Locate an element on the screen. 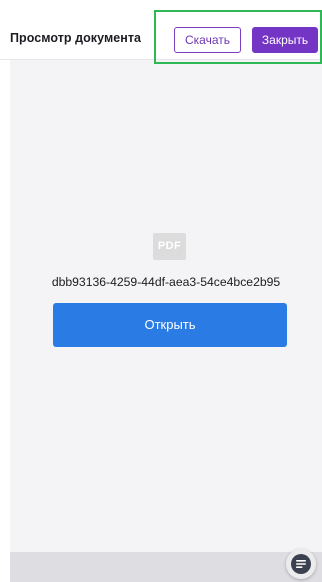  file-name: dbb93136-4259-44df-aea3-54ce4bce2b95 is located at coordinates (166, 282).